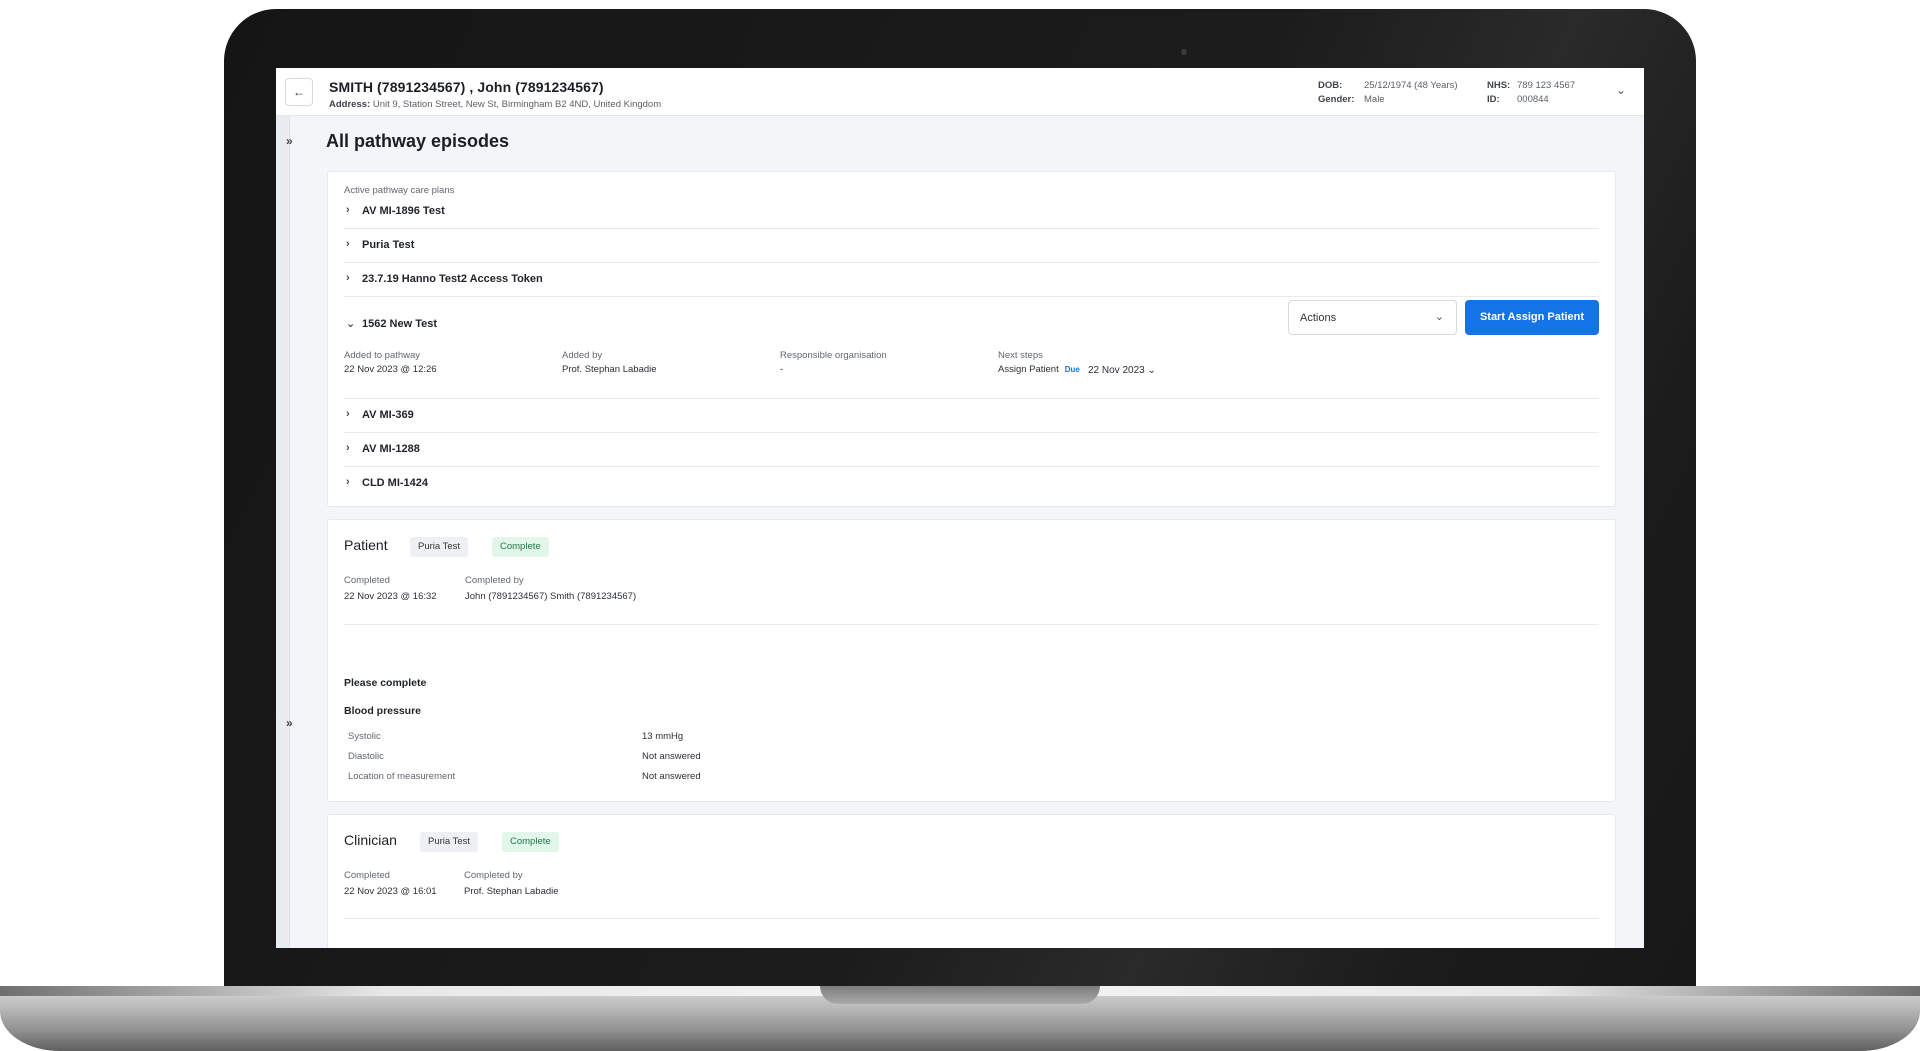  What do you see at coordinates (1336, 99) in the screenshot?
I see `gender-label: Gender:` at bounding box center [1336, 99].